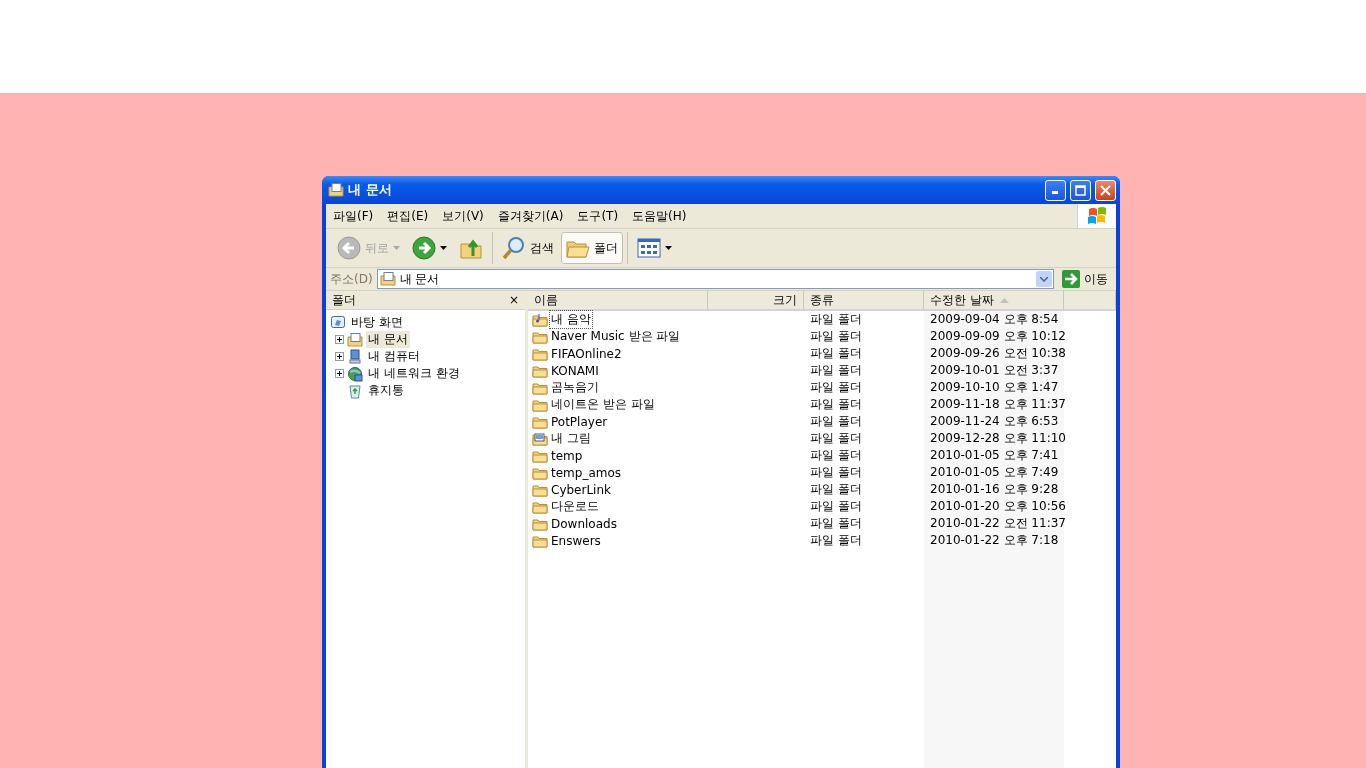 The height and width of the screenshot is (768, 1366). Describe the element at coordinates (756, 300) in the screenshot. I see `column-header: 크기` at that location.